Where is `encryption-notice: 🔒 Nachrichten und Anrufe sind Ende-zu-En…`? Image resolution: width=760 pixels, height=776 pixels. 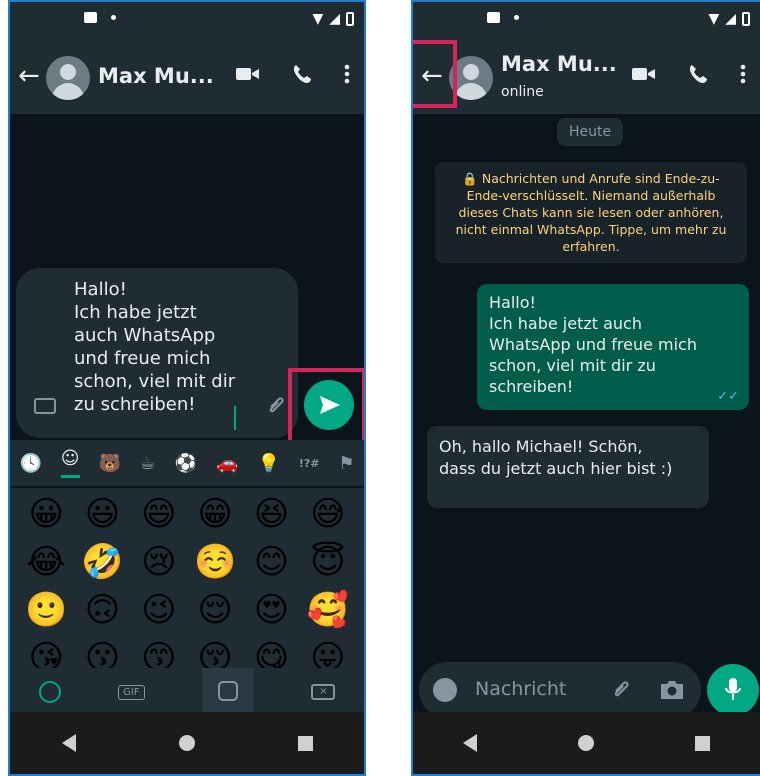 encryption-notice: 🔒 Nachrichten und Anrufe sind Ende-zu-En… is located at coordinates (591, 212).